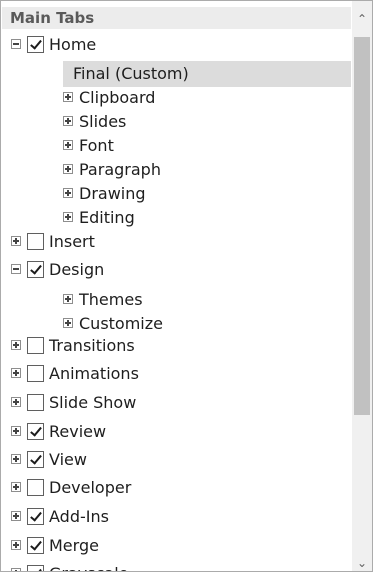  Describe the element at coordinates (207, 170) in the screenshot. I see `tree-item-paragraph: Paragraph` at that location.